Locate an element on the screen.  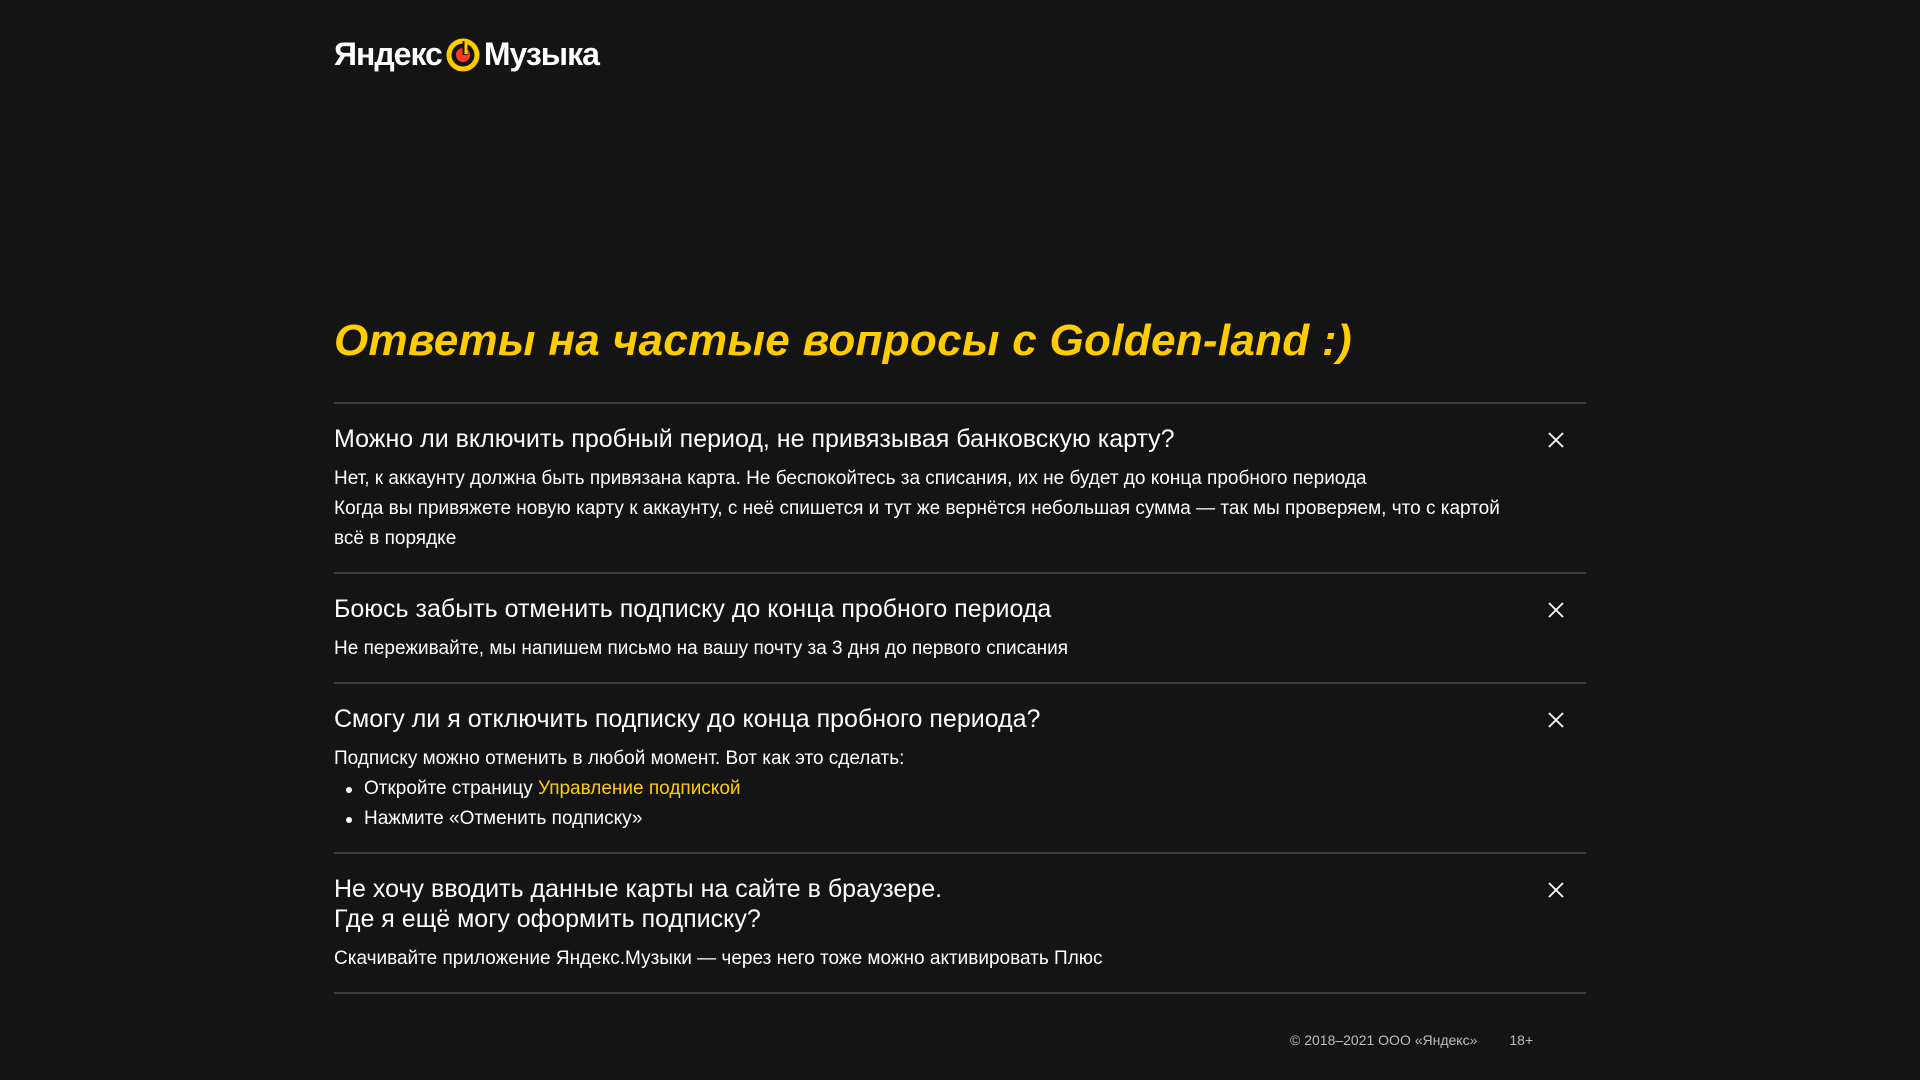
faq-question-line: Где я ещё могу оформить подписку? is located at coordinates (547, 919).